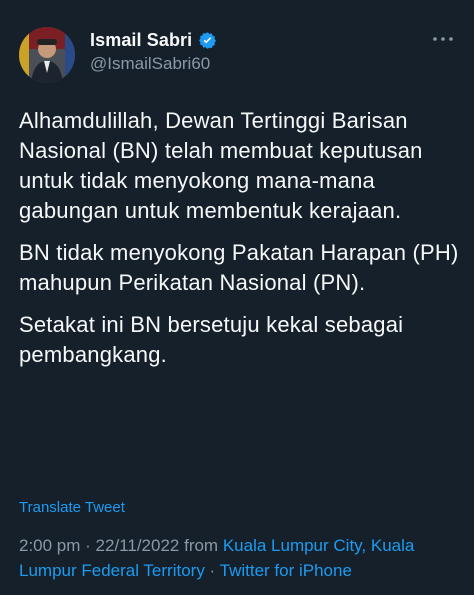 Image resolution: width=474 pixels, height=595 pixels. I want to click on translate-tweet-link: Translate Tweet, so click(72, 507).